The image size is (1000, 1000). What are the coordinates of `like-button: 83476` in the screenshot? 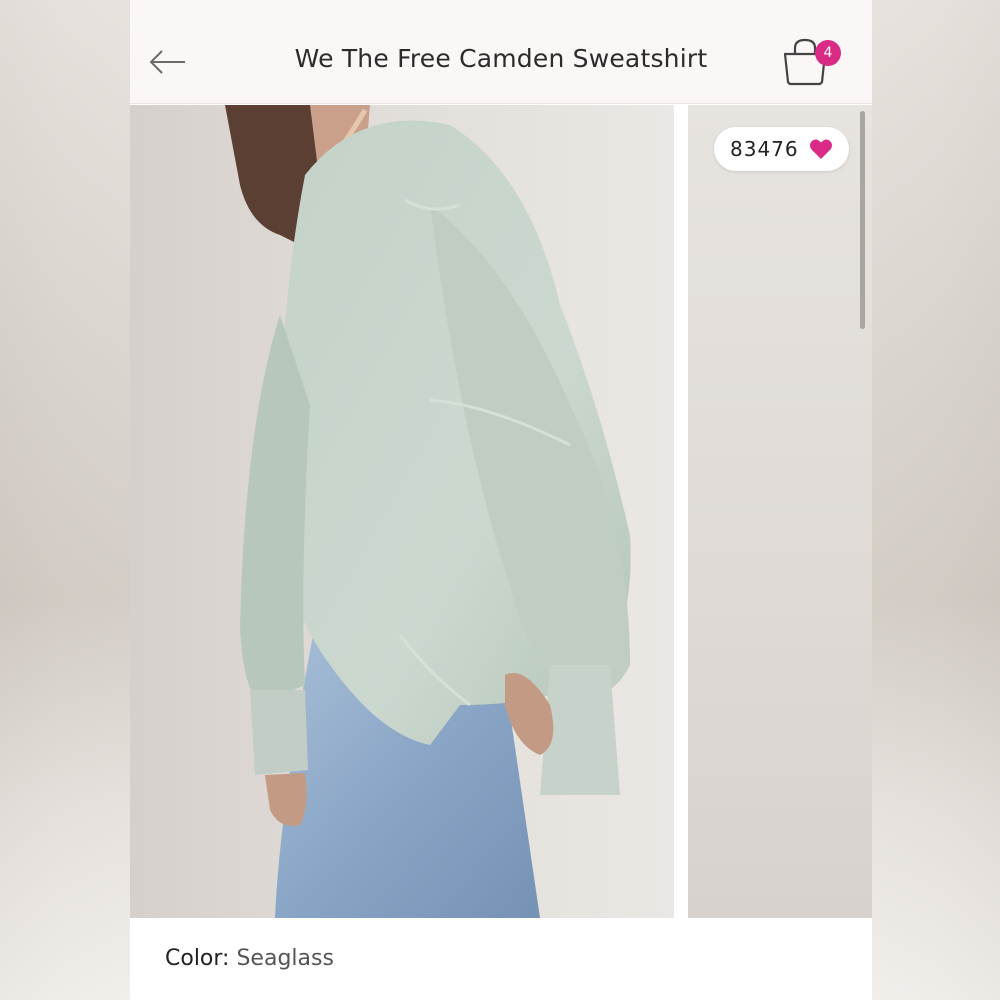 It's located at (781, 149).